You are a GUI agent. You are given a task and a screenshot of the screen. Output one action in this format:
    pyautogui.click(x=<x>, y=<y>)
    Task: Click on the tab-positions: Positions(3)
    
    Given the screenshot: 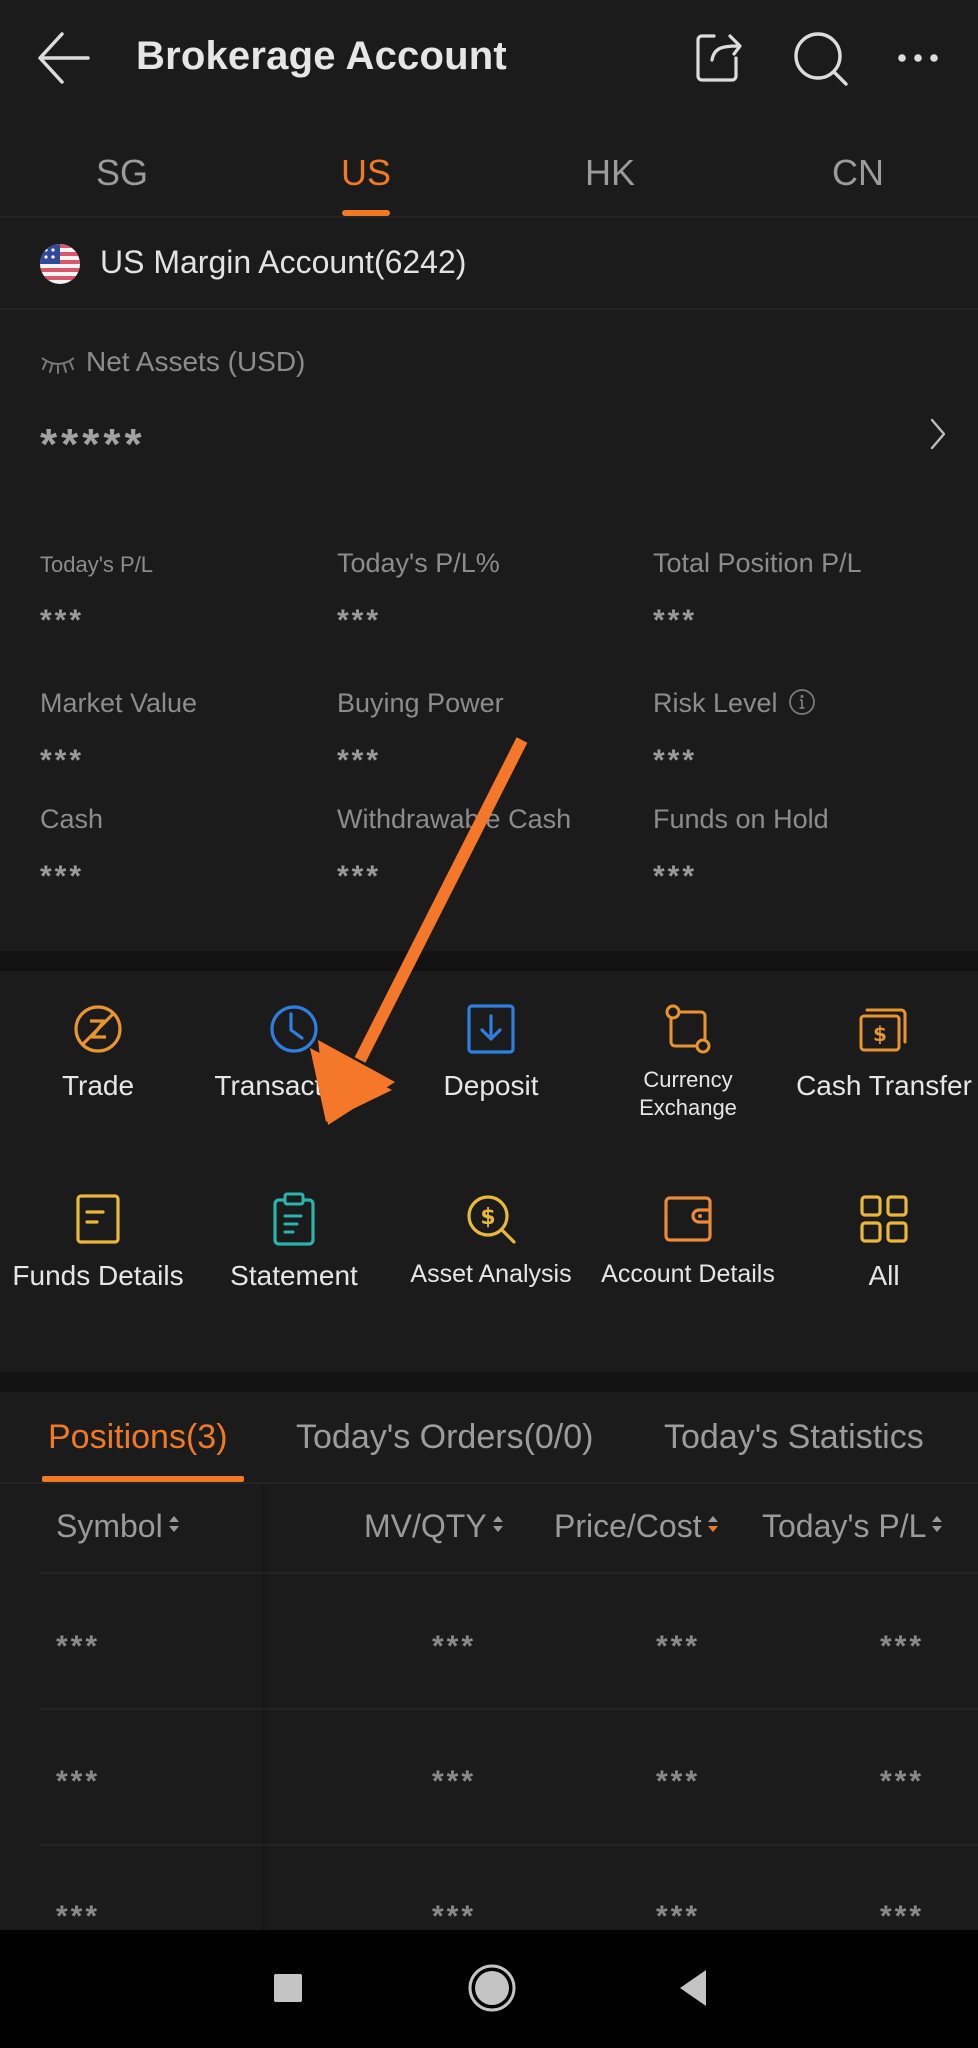 What is the action you would take?
    pyautogui.click(x=138, y=1437)
    